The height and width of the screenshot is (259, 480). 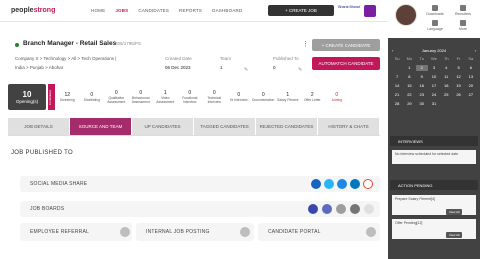 I want to click on created-date: Created Date 06 Dec 2023, so click(x=178, y=63).